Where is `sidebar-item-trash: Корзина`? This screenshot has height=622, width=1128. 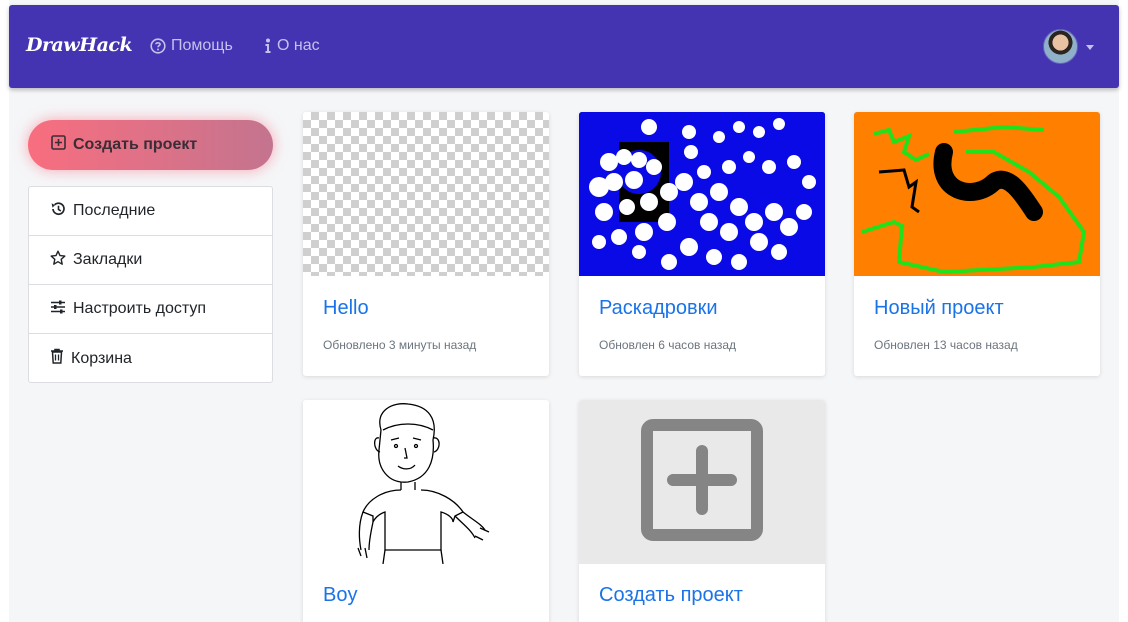 sidebar-item-trash: Корзина is located at coordinates (150, 358).